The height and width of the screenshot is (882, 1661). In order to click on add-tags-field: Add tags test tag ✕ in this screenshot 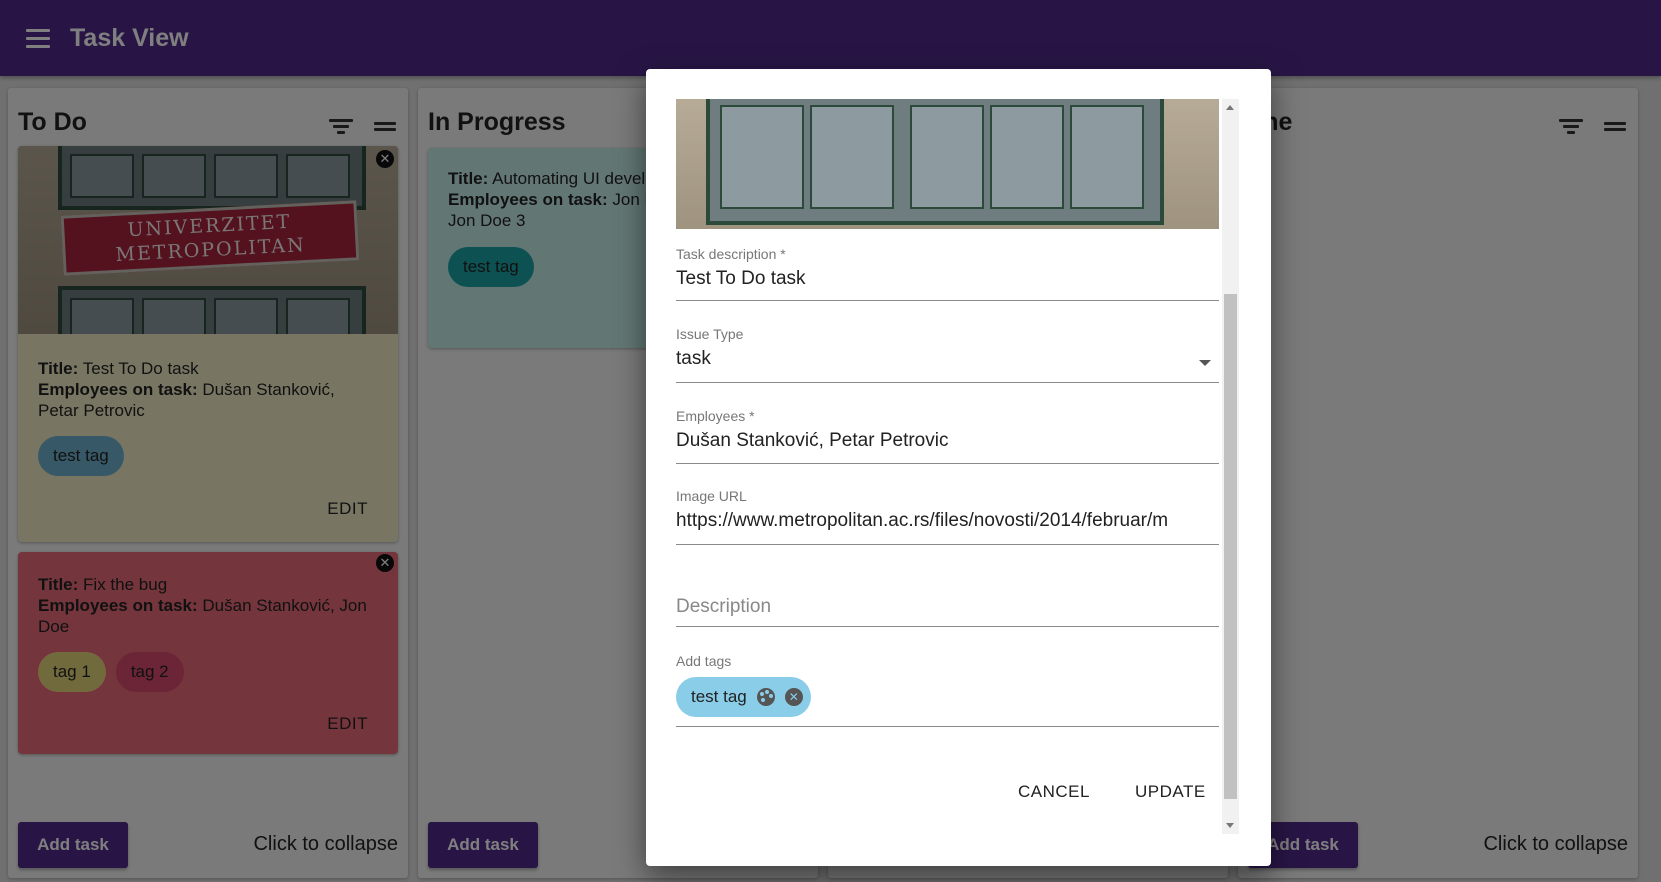, I will do `click(947, 690)`.